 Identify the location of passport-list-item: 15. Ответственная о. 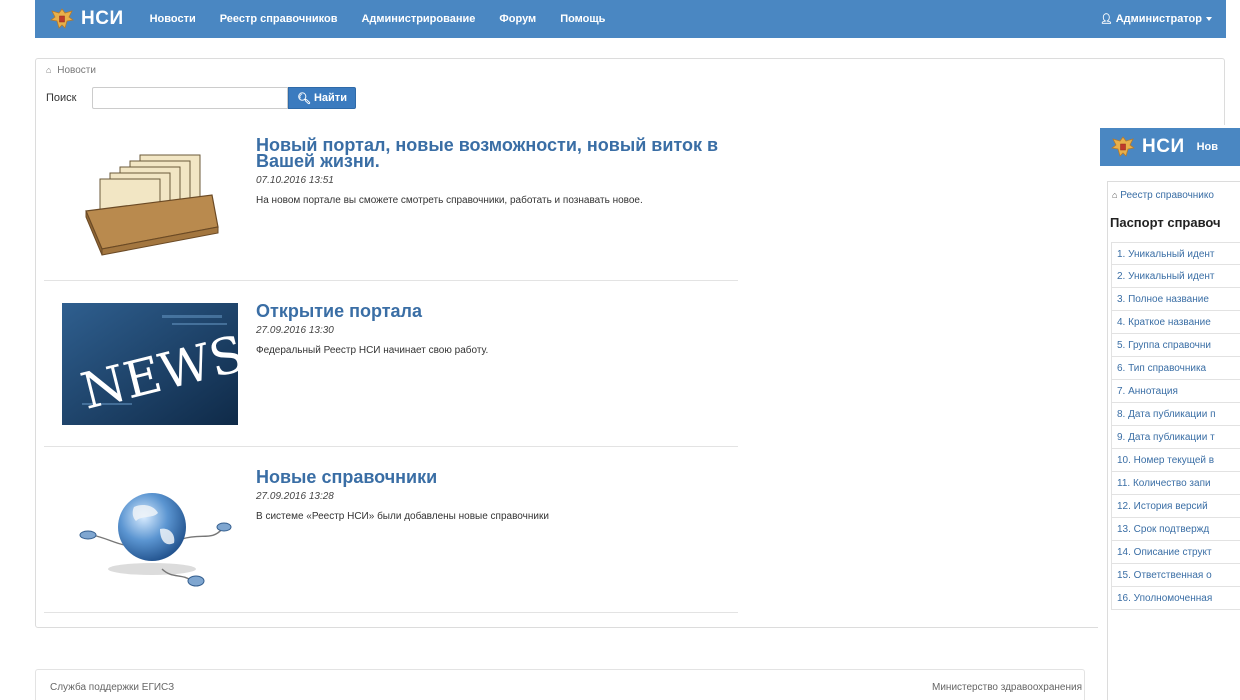
(1175, 575).